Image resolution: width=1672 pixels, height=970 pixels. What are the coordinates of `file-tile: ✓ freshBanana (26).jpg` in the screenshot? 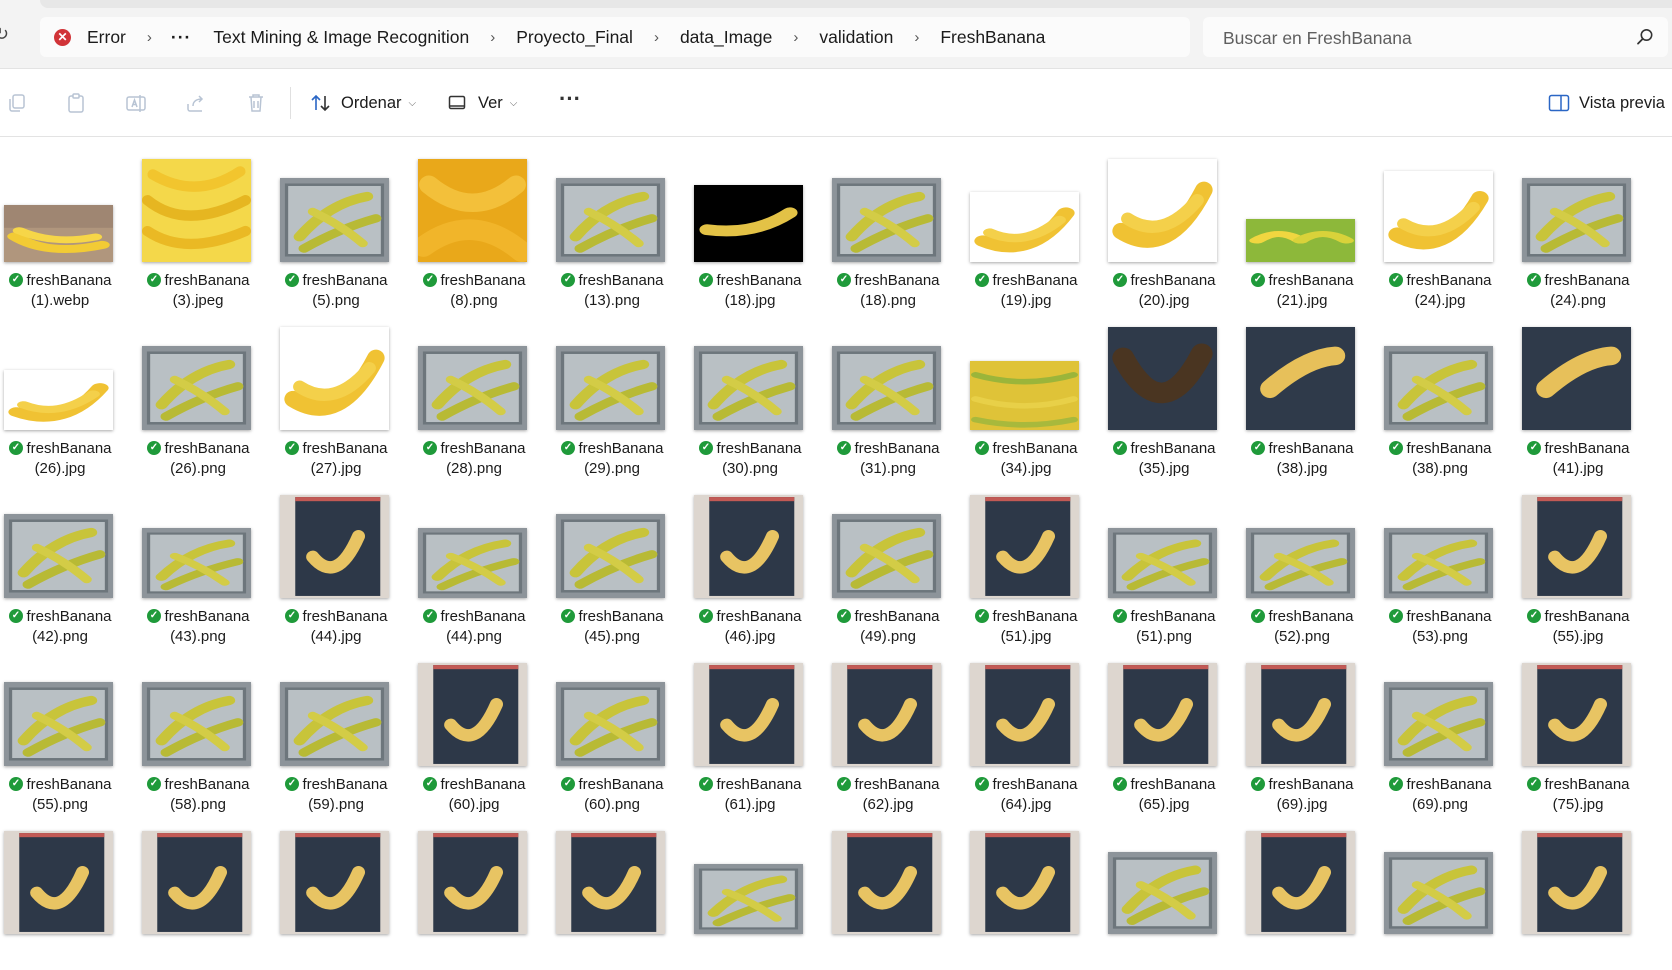 It's located at (64, 391).